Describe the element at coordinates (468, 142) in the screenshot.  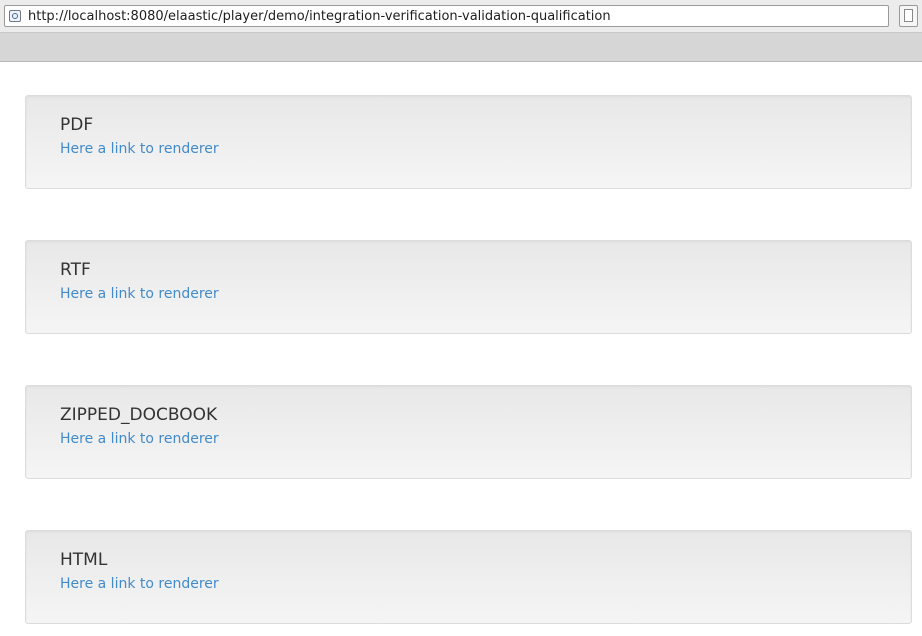
I see `renderer-card-pdf: PDF Here a link to renderer` at that location.